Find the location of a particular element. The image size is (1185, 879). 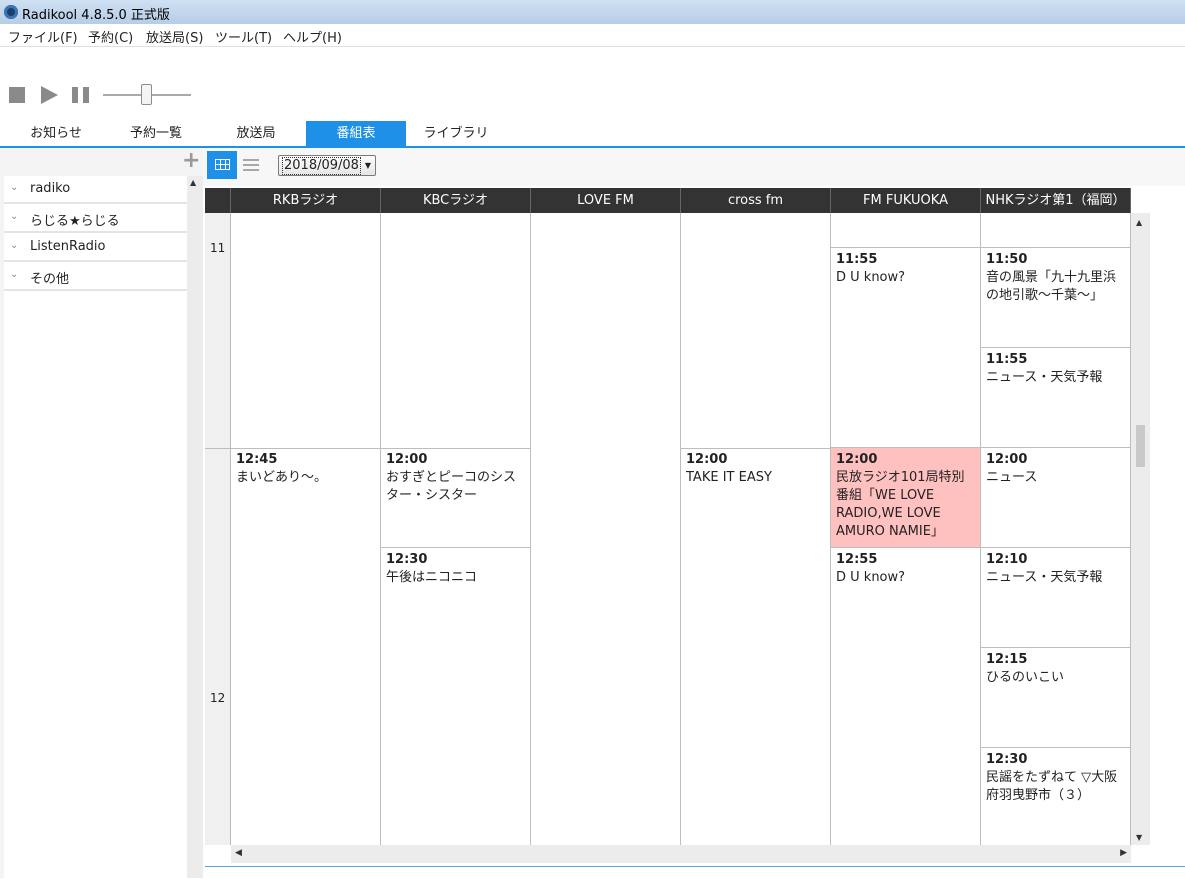

program-cell: 11:55 D U know? is located at coordinates (905, 348).